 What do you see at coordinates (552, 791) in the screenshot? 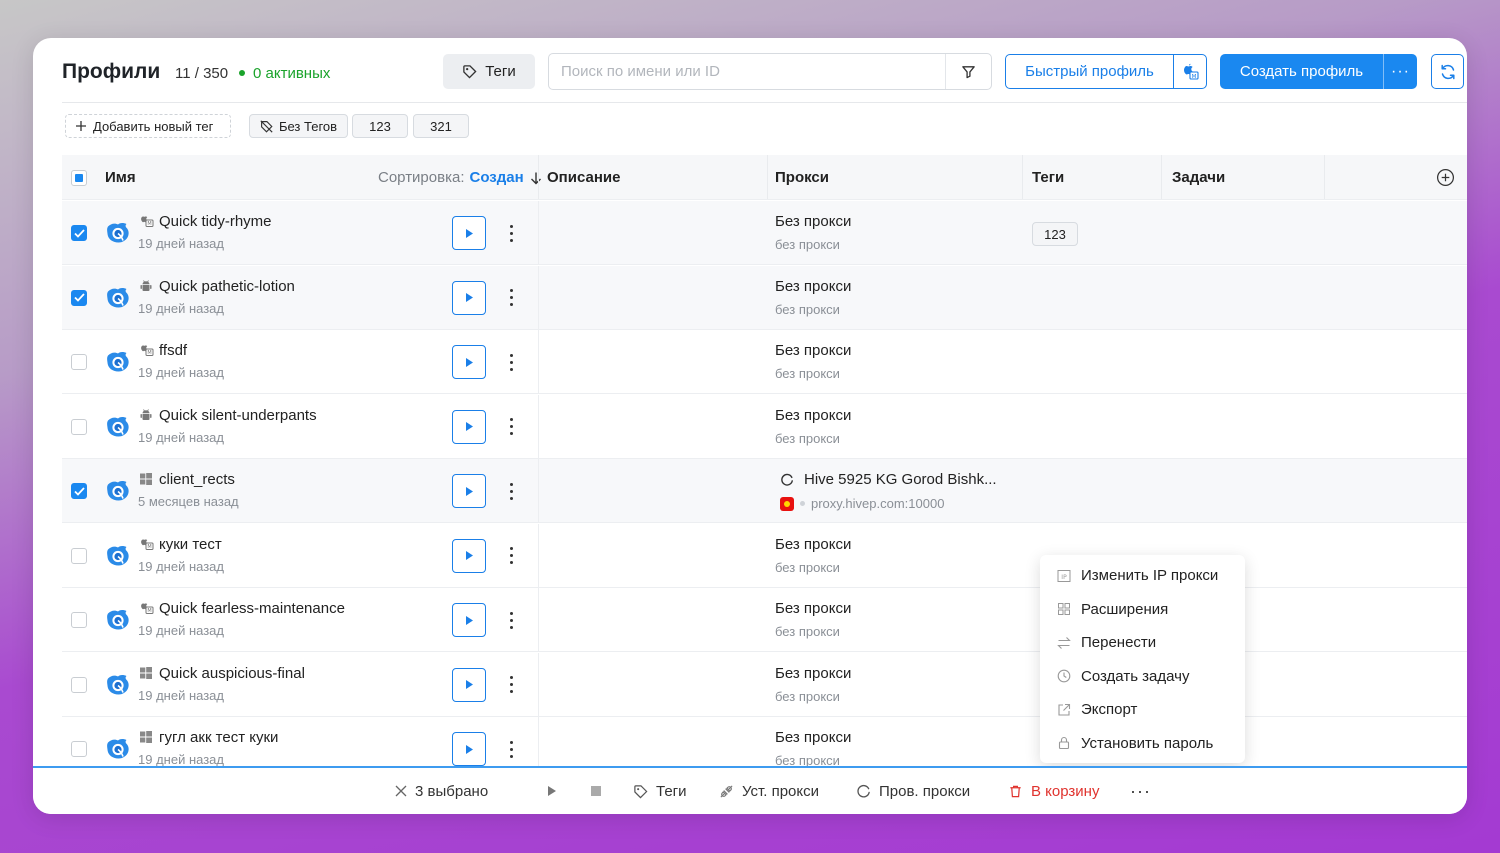
I see `bulk-start-button` at bounding box center [552, 791].